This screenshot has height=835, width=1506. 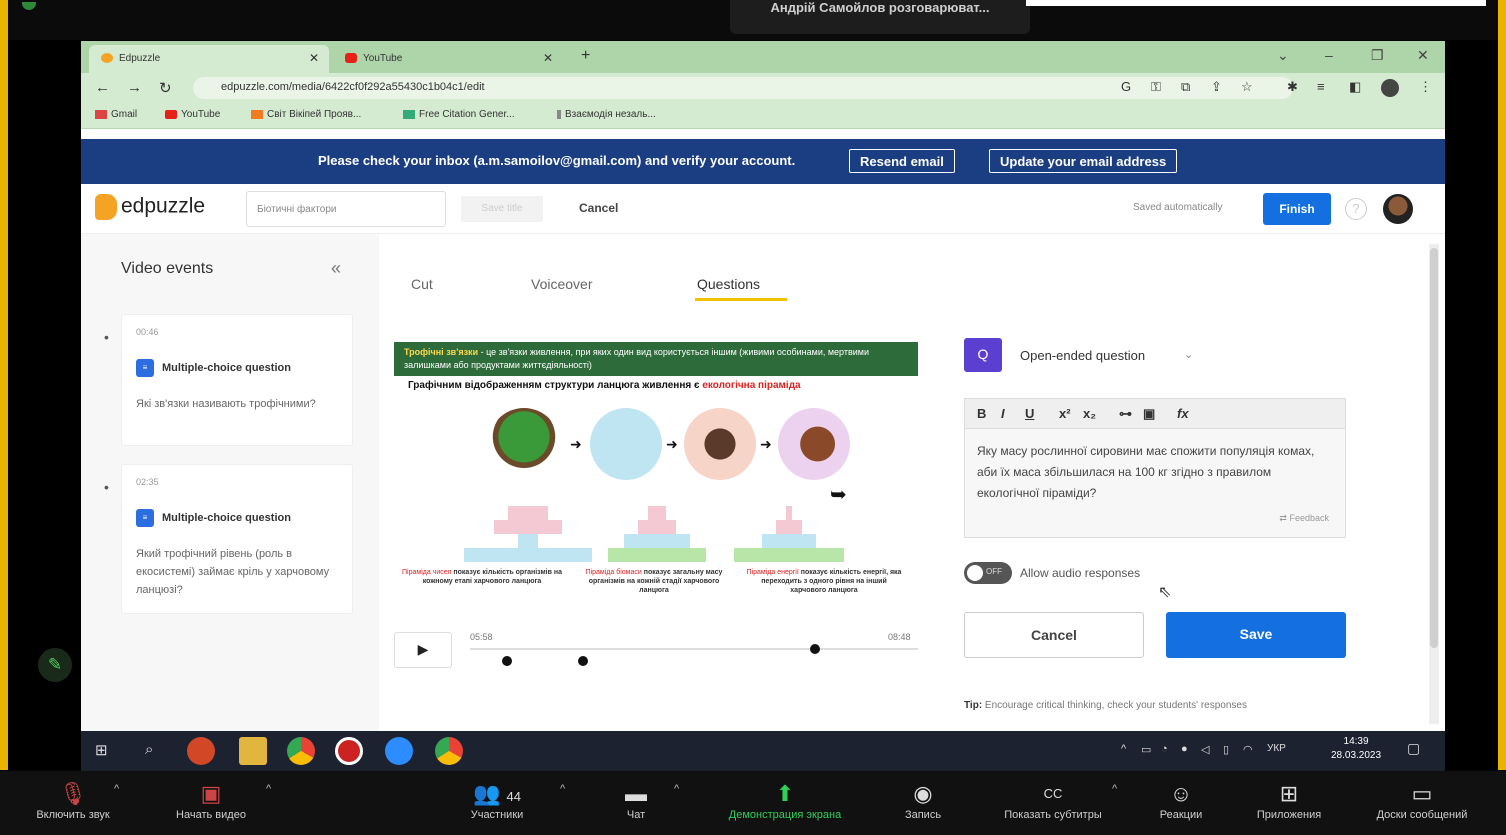 I want to click on close-window-icon: ✕, so click(x=1423, y=55).